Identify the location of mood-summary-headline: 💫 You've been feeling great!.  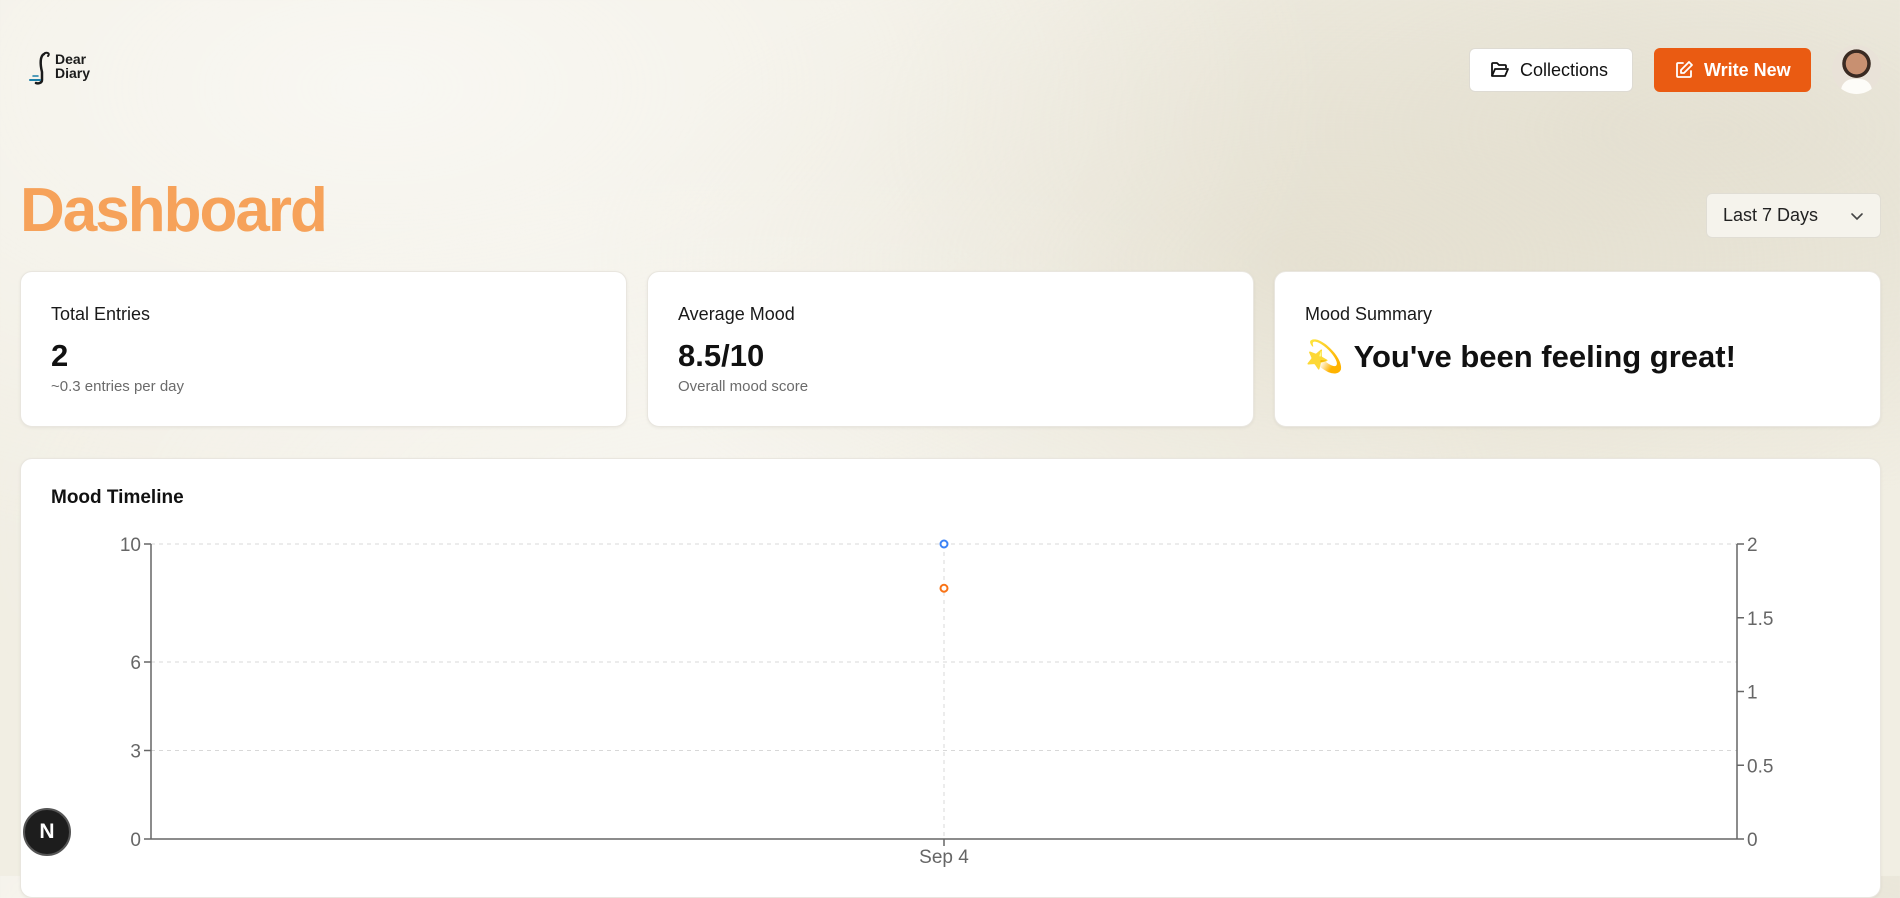
(1520, 356).